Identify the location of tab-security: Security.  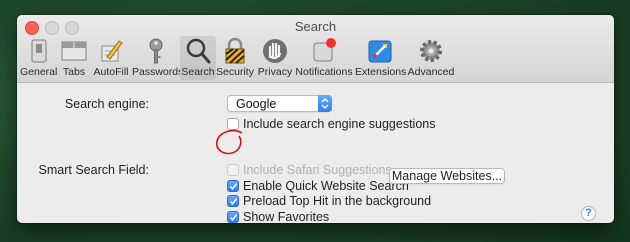
(235, 58).